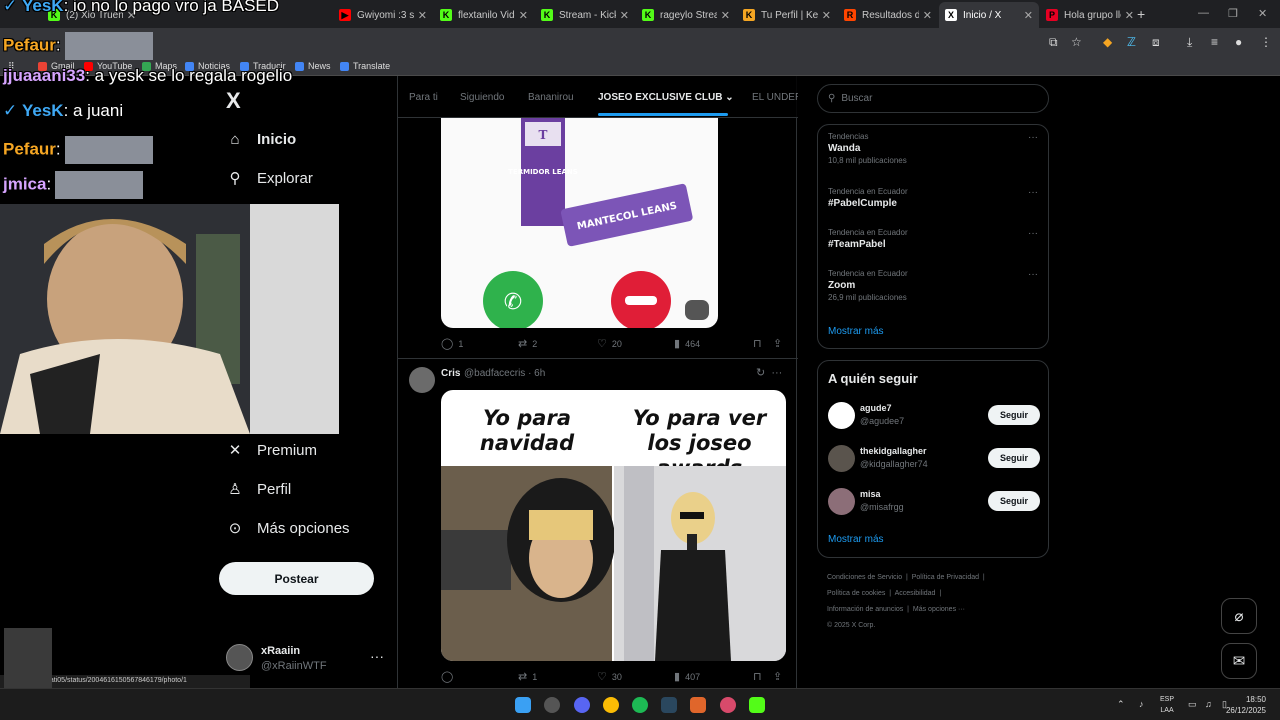 Image resolution: width=1280 pixels, height=720 pixels. I want to click on account-switcher: xRaaiin @xRaiinWTF ···, so click(306, 657).